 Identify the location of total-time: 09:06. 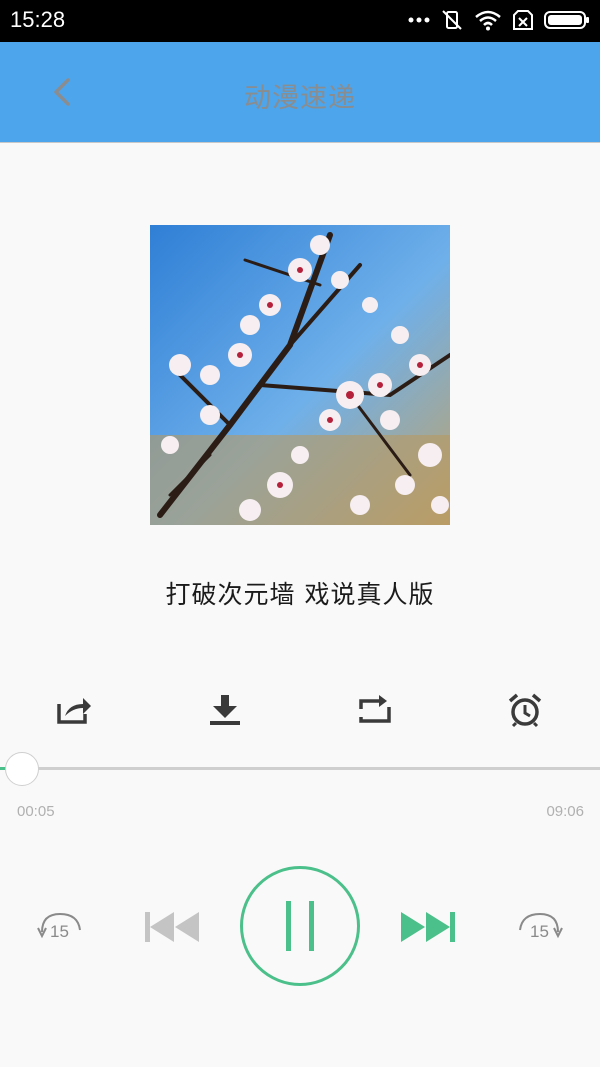
(565, 811).